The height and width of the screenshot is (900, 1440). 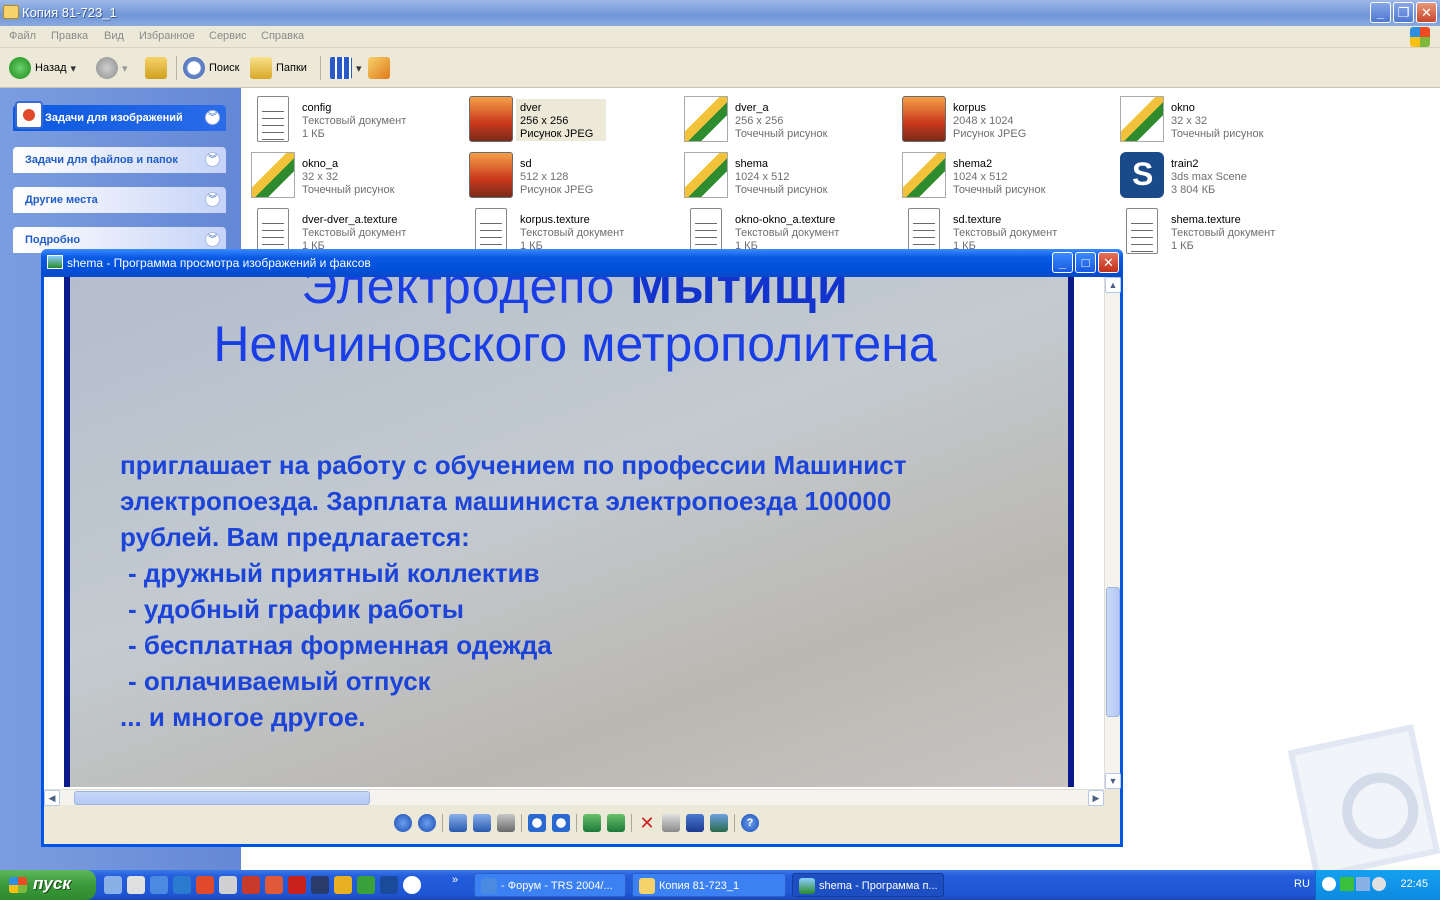 What do you see at coordinates (228, 36) in the screenshot?
I see `menu-tools: Сервис` at bounding box center [228, 36].